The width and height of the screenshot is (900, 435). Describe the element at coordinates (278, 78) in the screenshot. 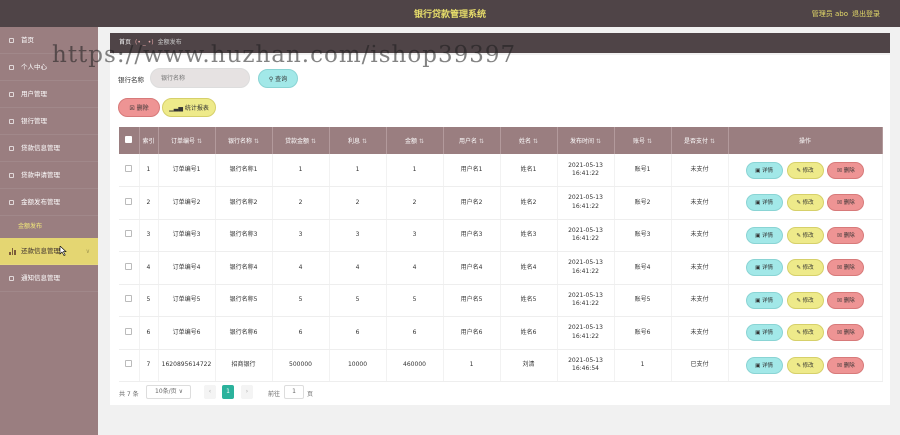

I see `query-button: ⚲ 查询` at that location.